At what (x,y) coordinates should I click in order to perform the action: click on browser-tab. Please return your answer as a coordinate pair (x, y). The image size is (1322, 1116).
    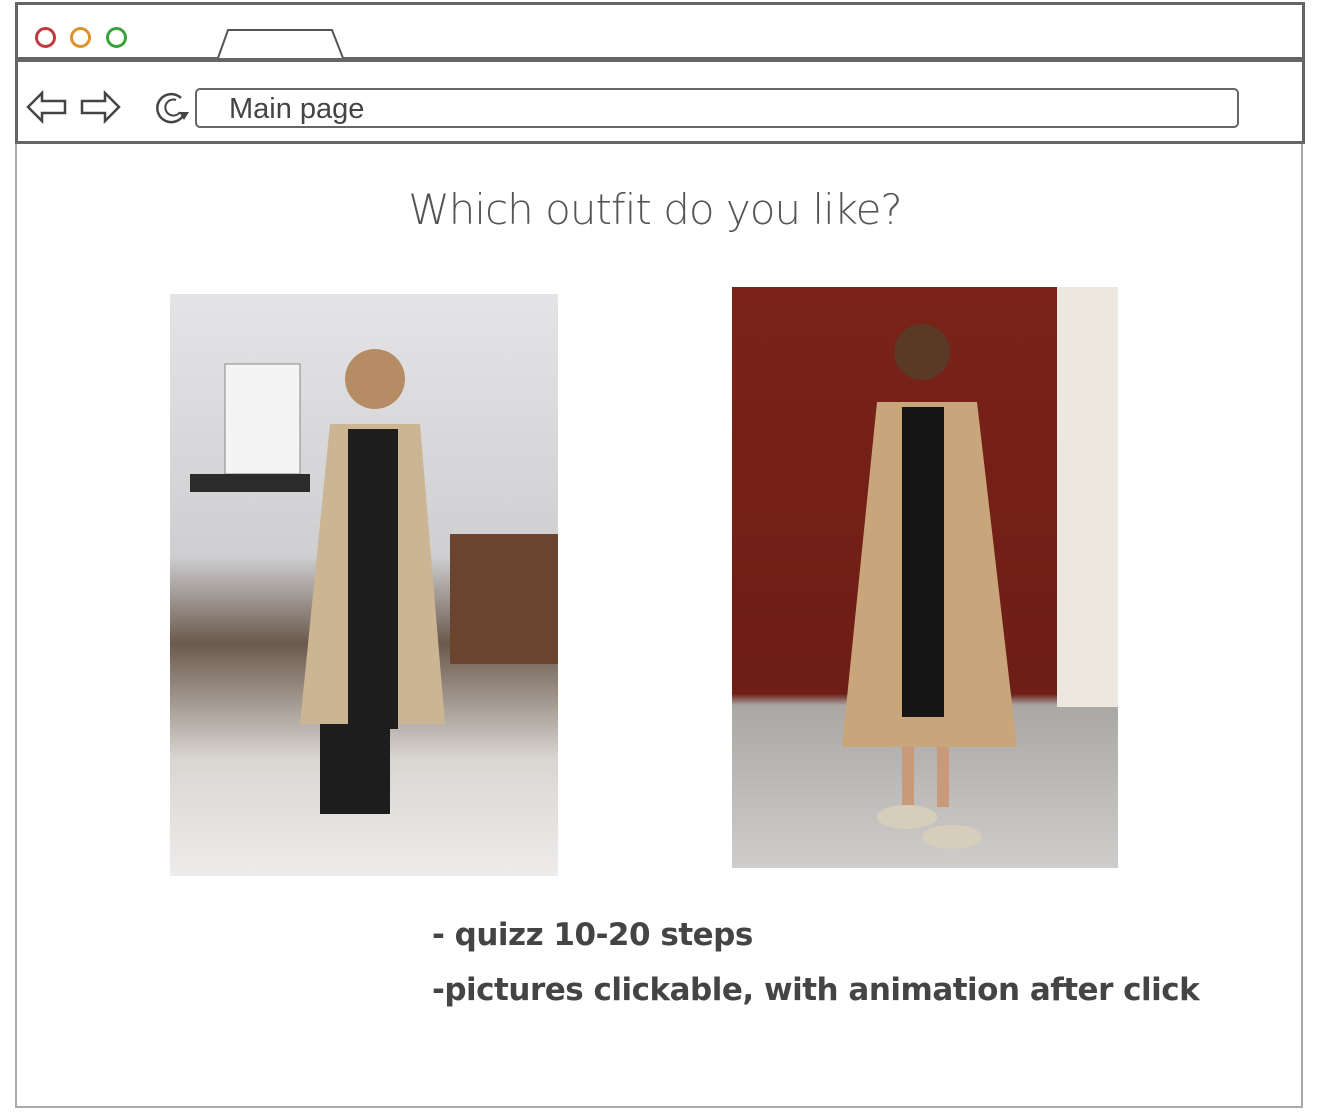
    Looking at the image, I should click on (281, 44).